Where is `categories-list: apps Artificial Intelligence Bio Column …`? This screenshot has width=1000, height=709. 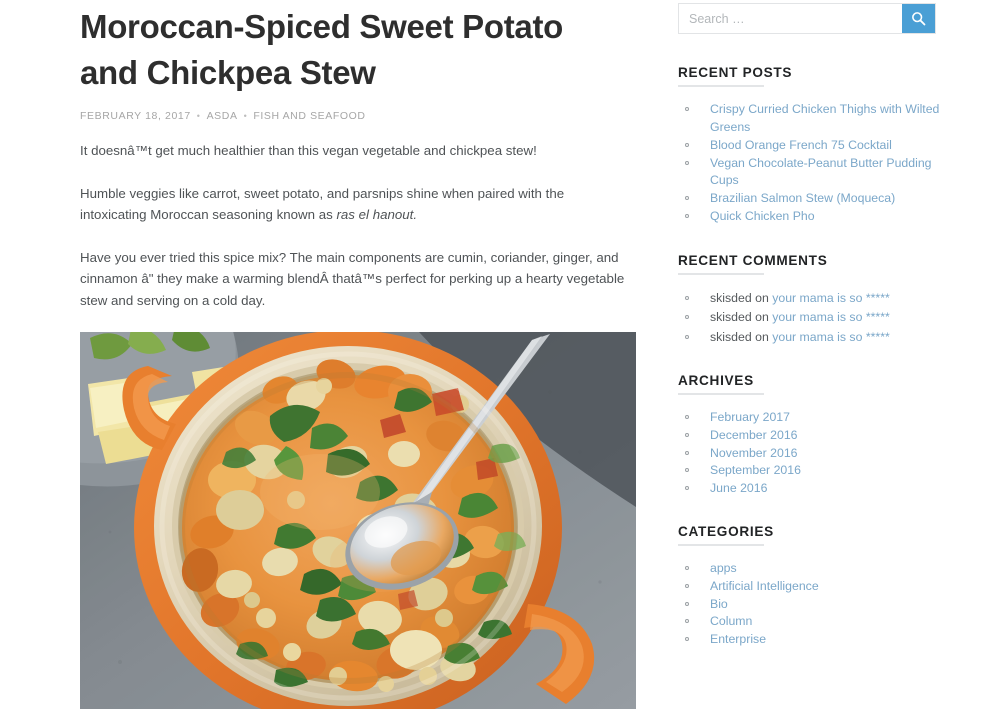 categories-list: apps Artificial Intelligence Bio Column … is located at coordinates (813, 604).